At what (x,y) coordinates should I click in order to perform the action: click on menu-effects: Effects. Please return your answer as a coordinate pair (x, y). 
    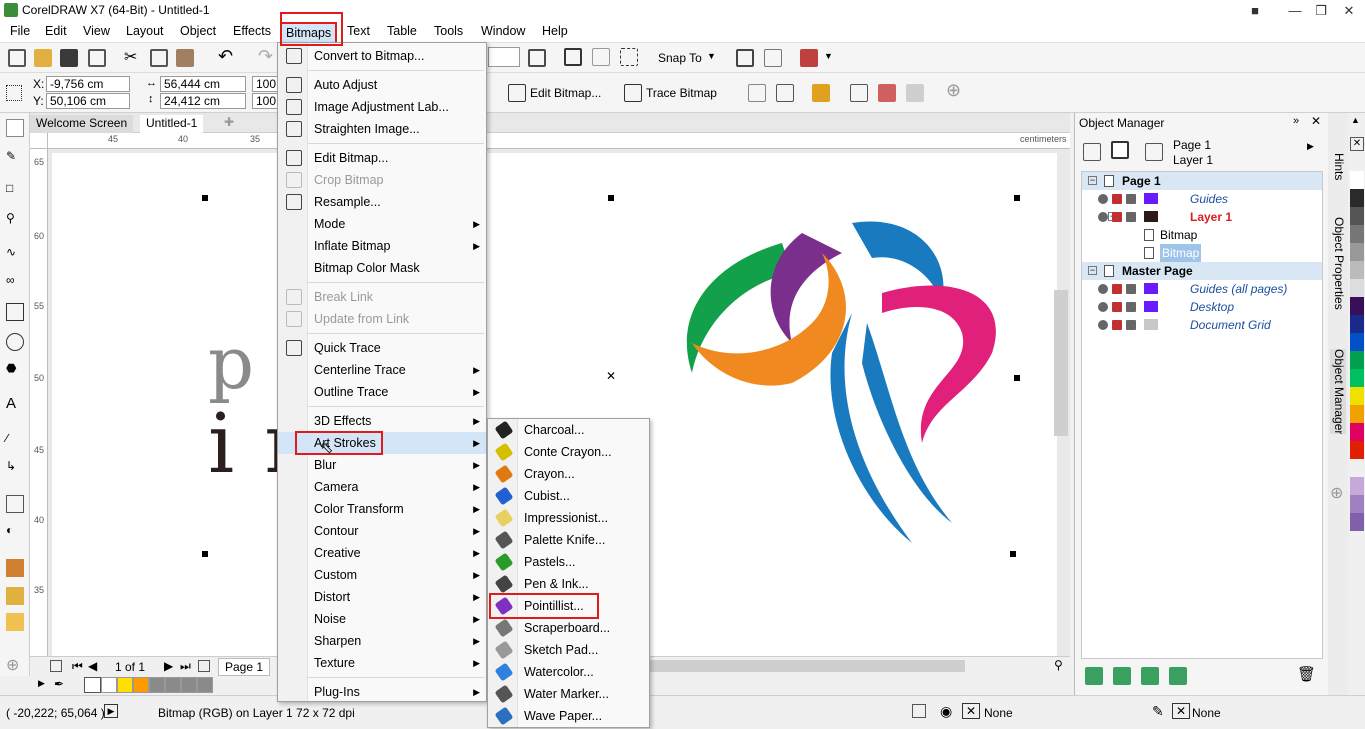
    Looking at the image, I should click on (252, 31).